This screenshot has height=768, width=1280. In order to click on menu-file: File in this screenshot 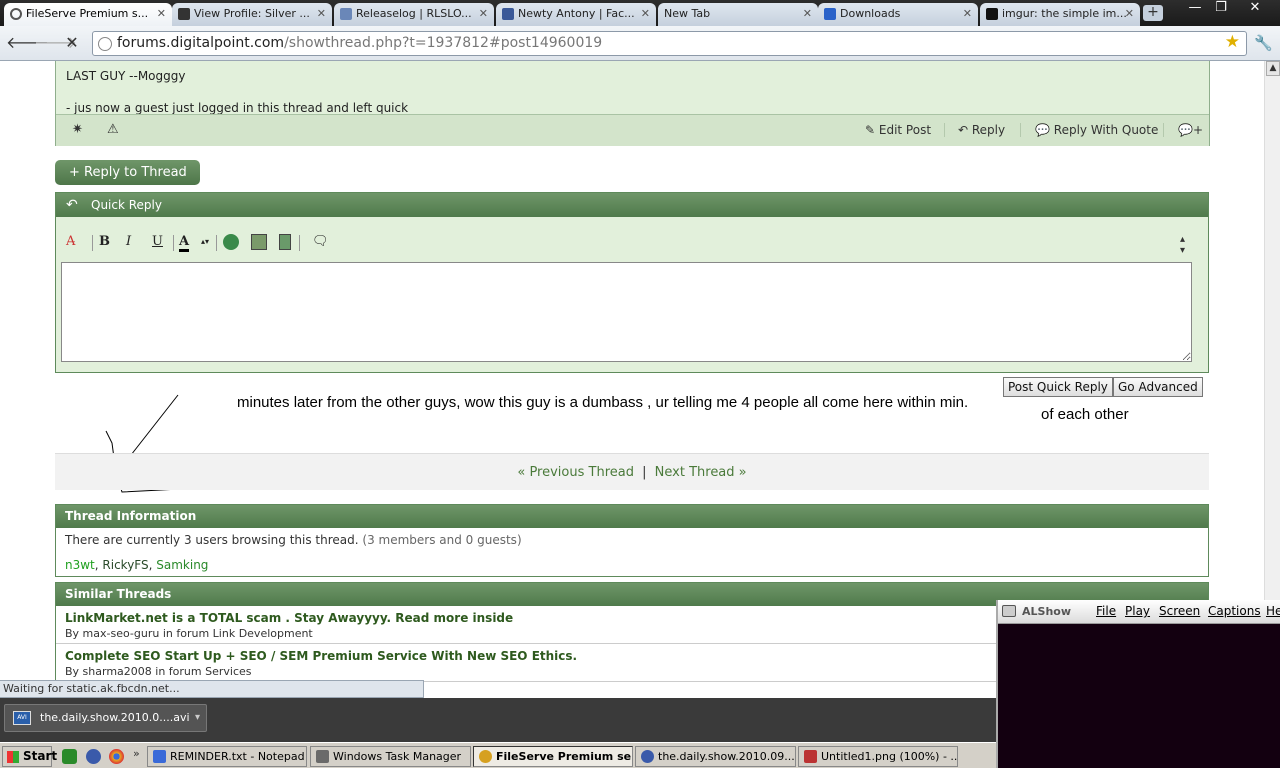, I will do `click(1106, 611)`.